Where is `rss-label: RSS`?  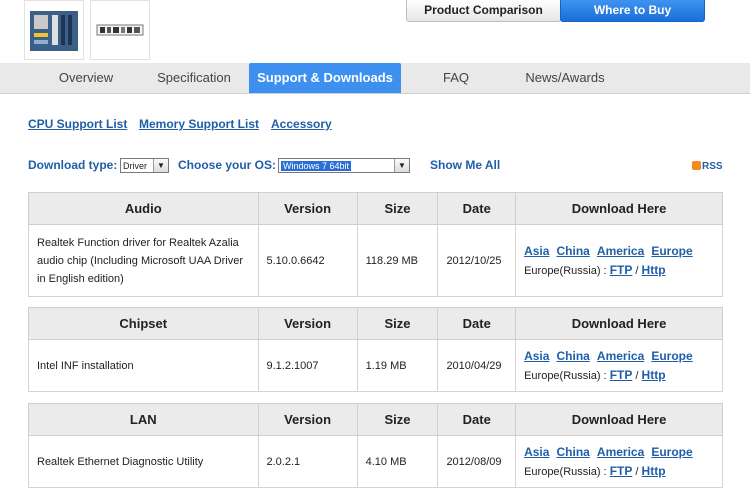 rss-label: RSS is located at coordinates (712, 166).